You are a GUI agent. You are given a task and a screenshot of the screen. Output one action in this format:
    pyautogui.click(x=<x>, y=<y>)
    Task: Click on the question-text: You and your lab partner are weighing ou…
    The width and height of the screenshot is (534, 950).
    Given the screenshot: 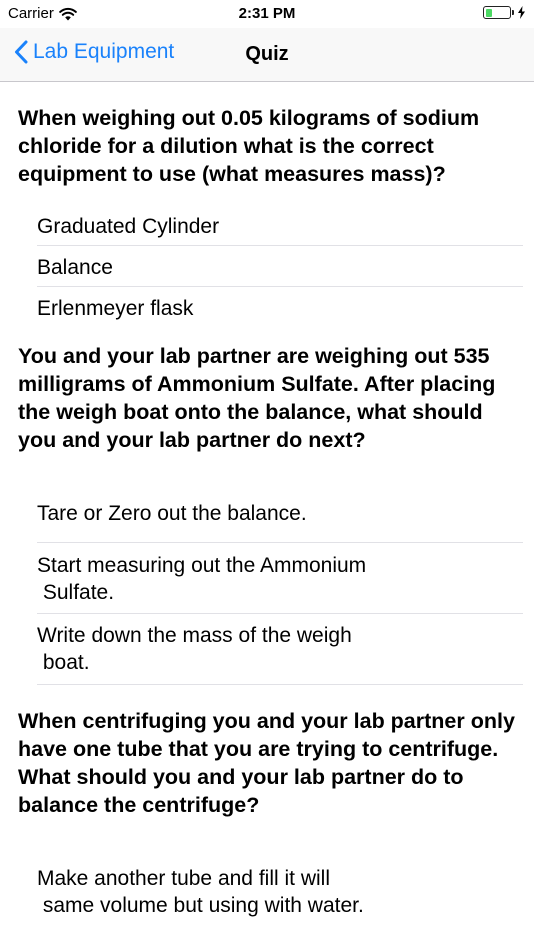 What is the action you would take?
    pyautogui.click(x=257, y=398)
    